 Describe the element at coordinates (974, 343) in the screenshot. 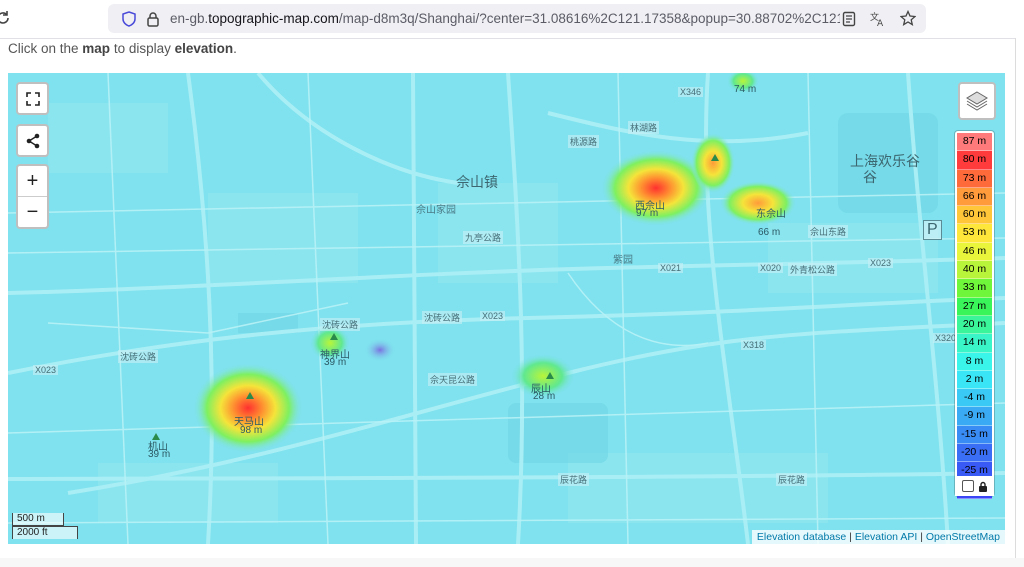

I see `legend-entry: 14 m` at that location.